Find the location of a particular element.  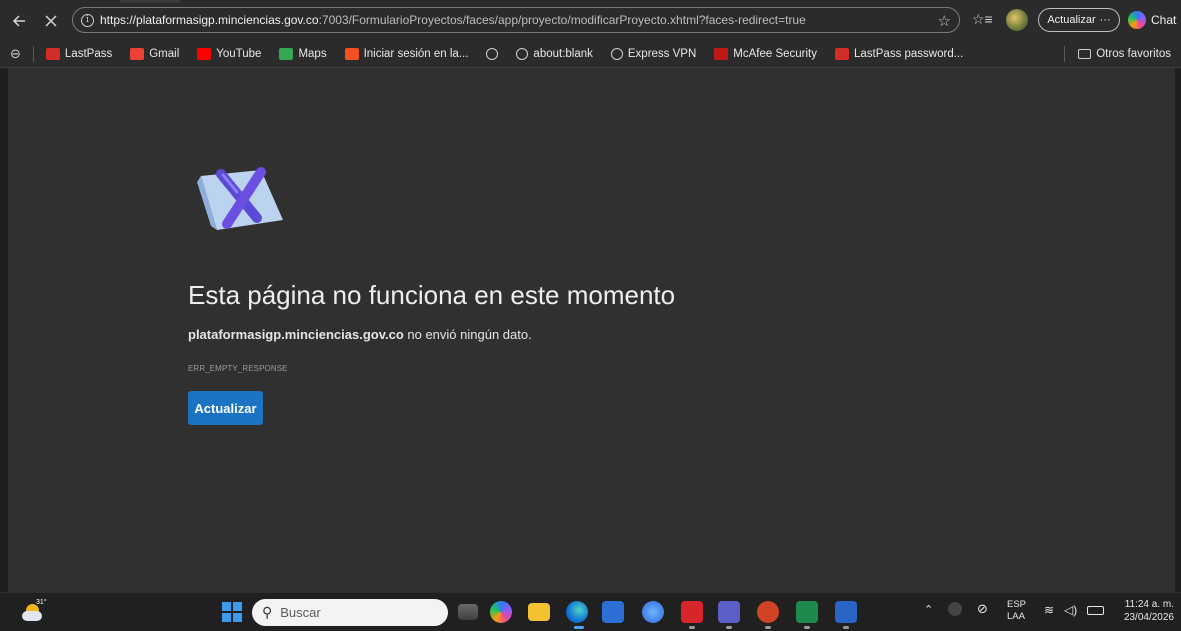

battery-icon is located at coordinates (1095, 610).